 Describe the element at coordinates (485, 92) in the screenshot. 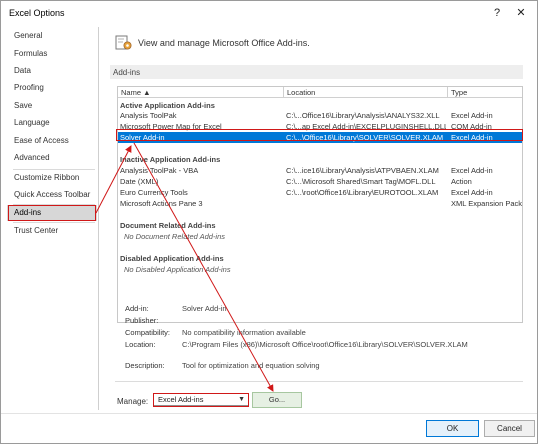

I see `column-header-type: Type` at that location.